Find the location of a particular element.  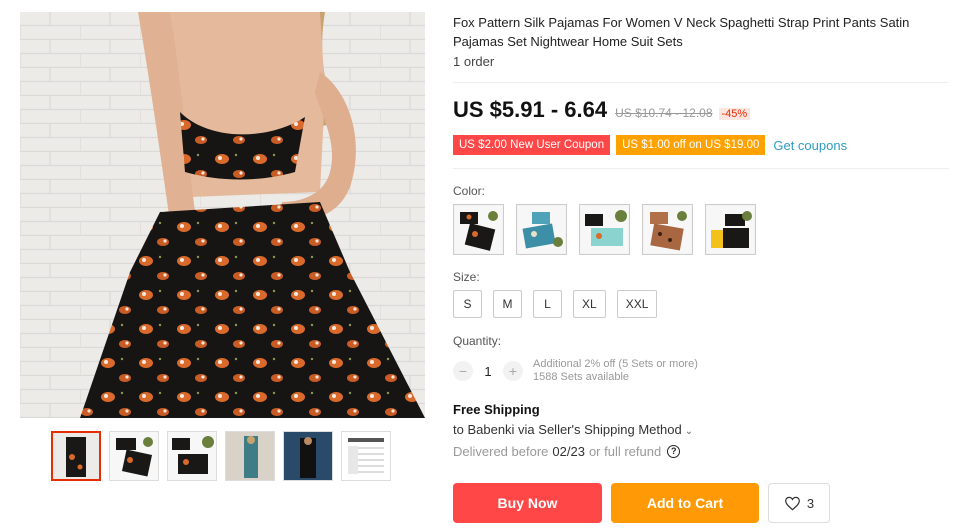

size-option-m: M is located at coordinates (507, 304).